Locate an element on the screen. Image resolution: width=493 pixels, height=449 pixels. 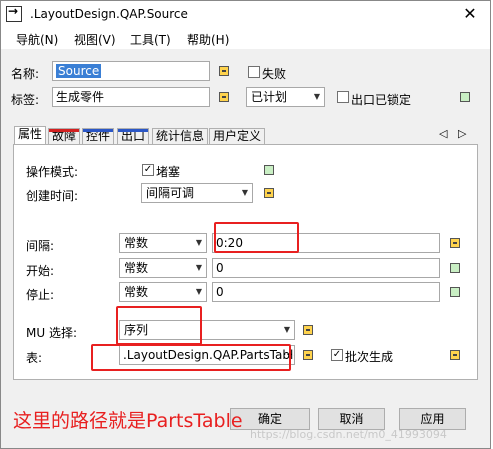
op-mode-label: 操作模式: is located at coordinates (52, 172).